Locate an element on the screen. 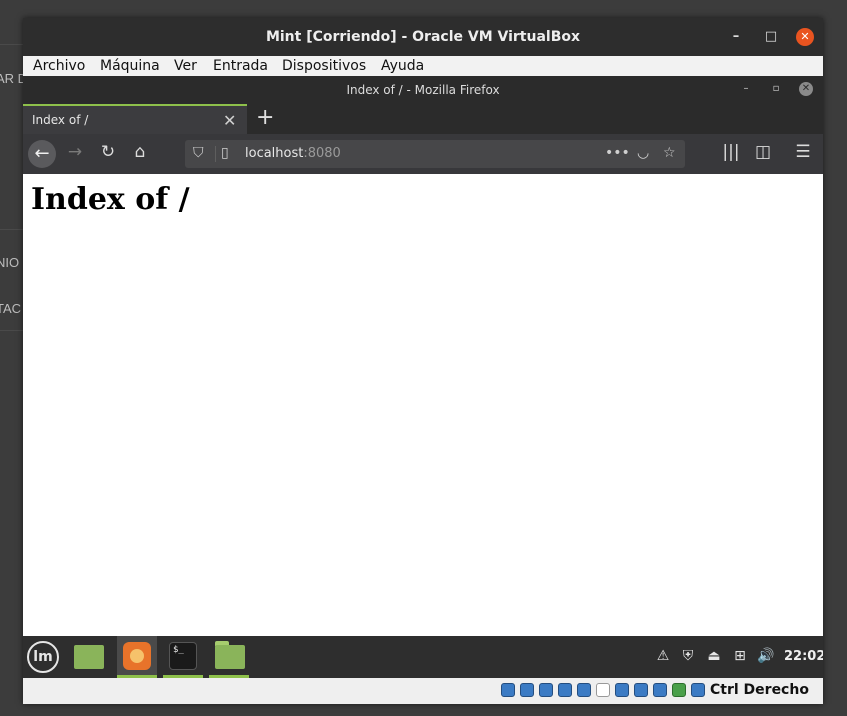 The image size is (847, 716). mint-menu-icon: lm is located at coordinates (43, 657).